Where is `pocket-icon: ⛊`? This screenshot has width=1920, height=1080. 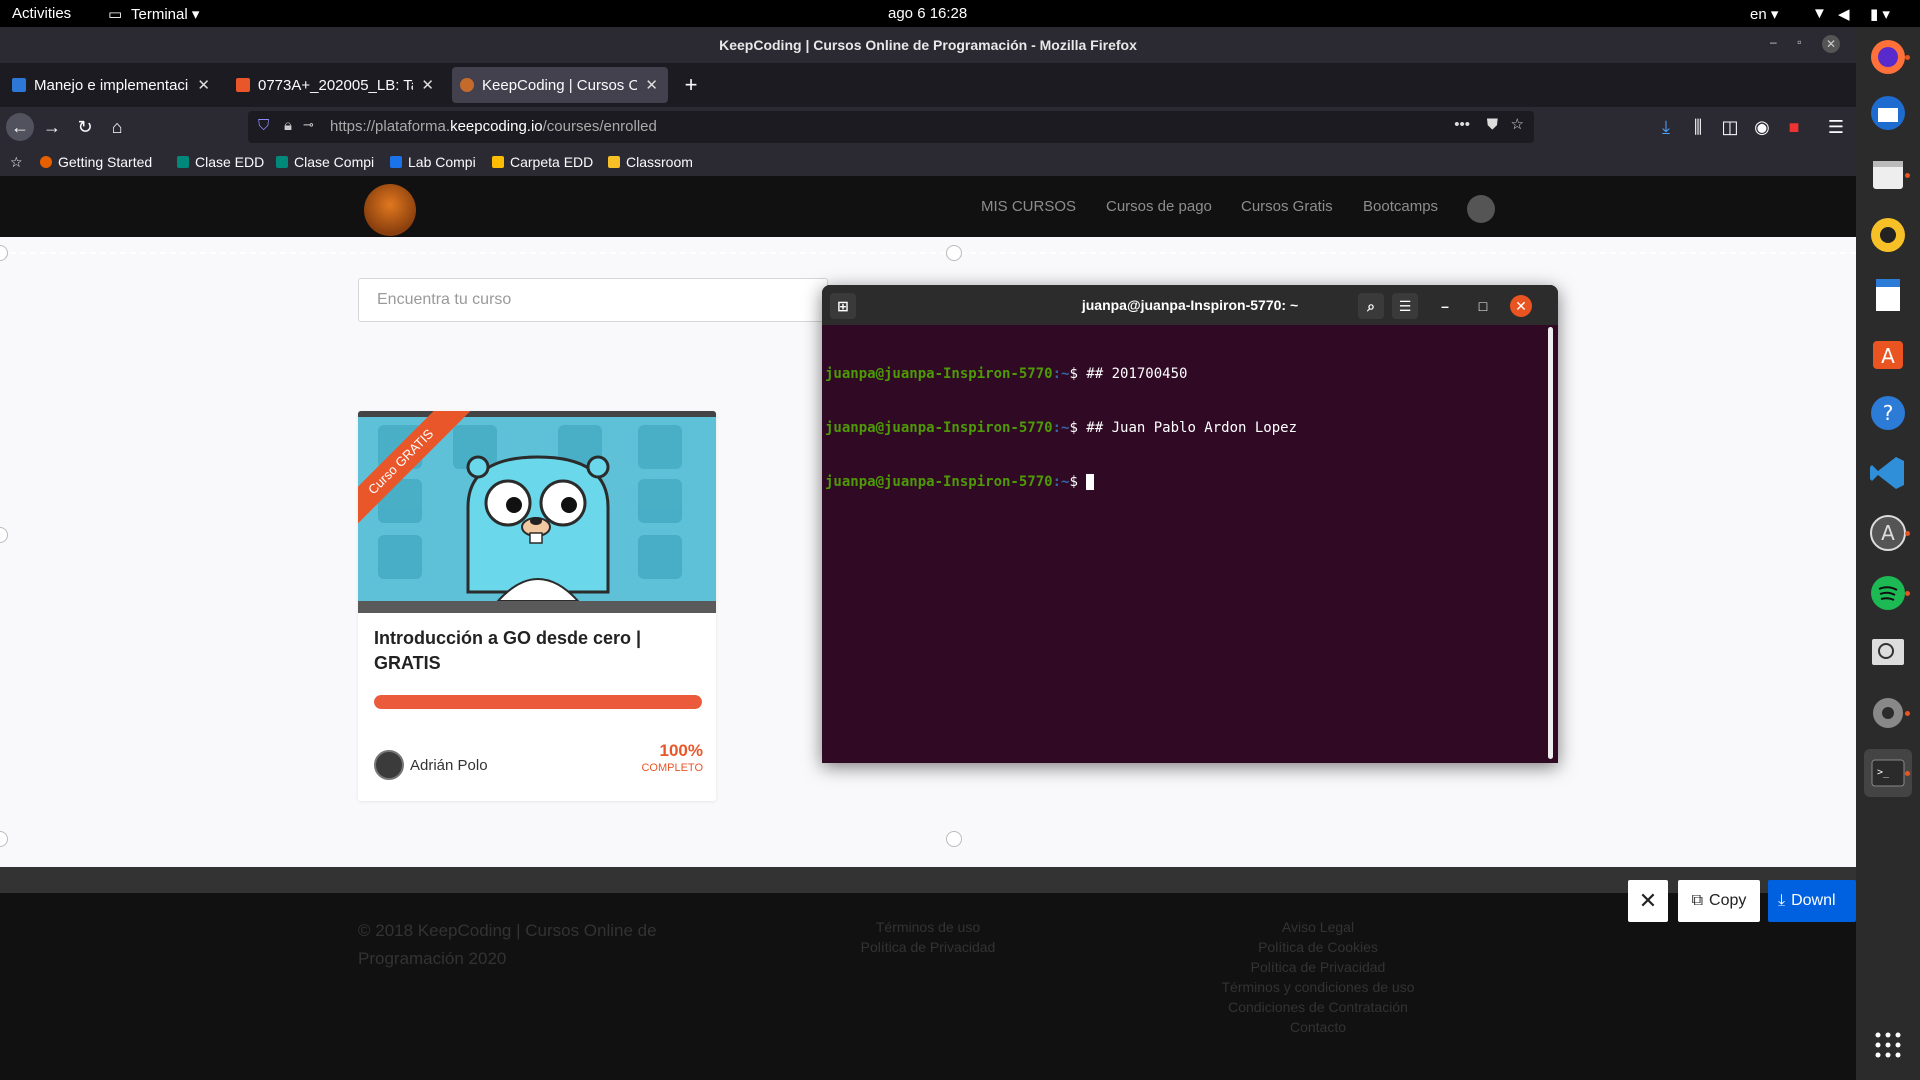 pocket-icon: ⛊ is located at coordinates (1492, 124).